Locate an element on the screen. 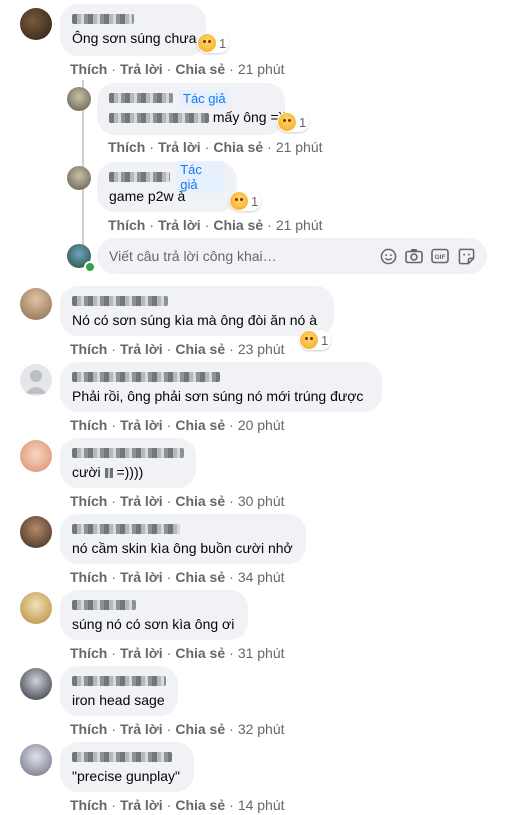  timestamp: 14 phút is located at coordinates (261, 805).